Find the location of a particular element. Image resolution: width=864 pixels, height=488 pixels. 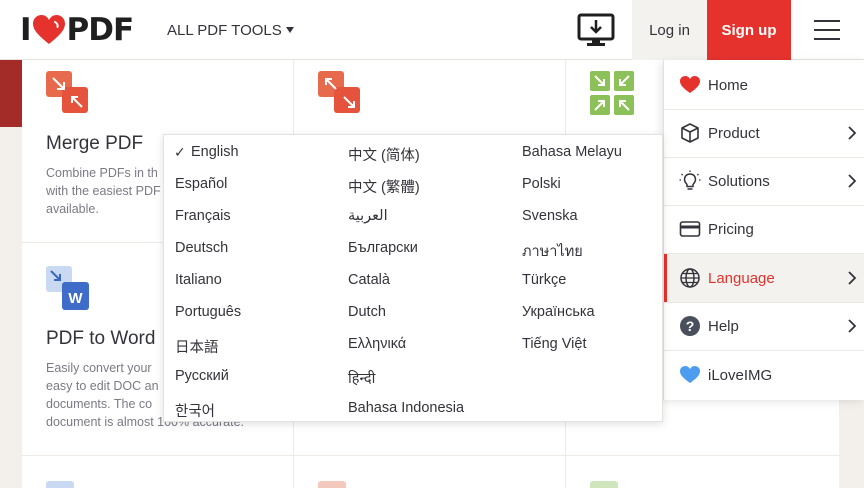

language-option: Türkçe is located at coordinates (544, 280).